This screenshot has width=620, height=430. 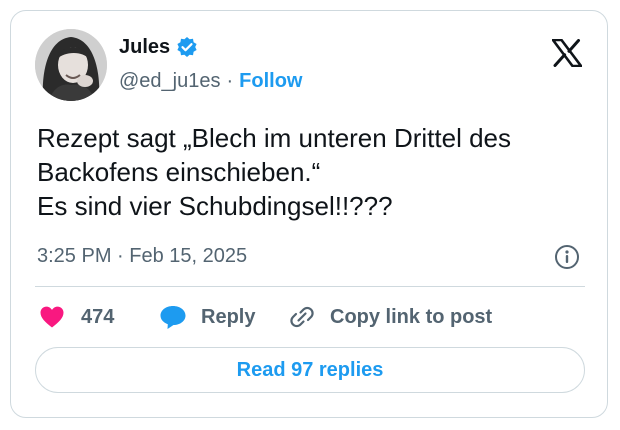 What do you see at coordinates (567, 53) in the screenshot?
I see `x-logo-icon` at bounding box center [567, 53].